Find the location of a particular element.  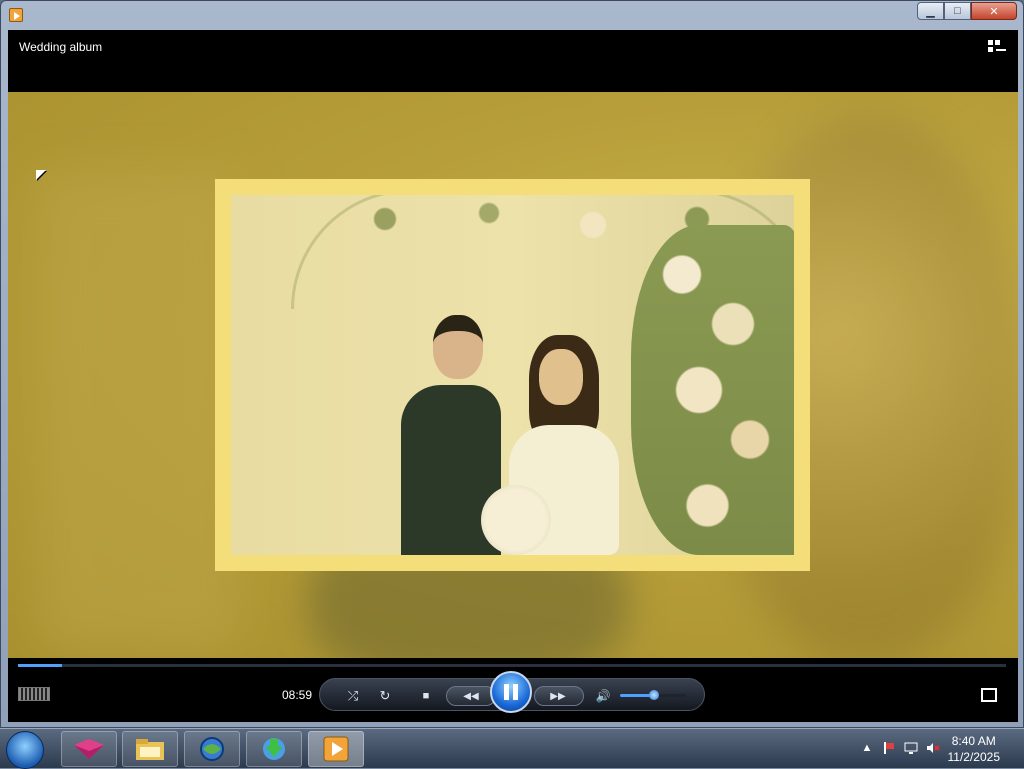

system-tray: ▲ is located at coordinates (900, 748).